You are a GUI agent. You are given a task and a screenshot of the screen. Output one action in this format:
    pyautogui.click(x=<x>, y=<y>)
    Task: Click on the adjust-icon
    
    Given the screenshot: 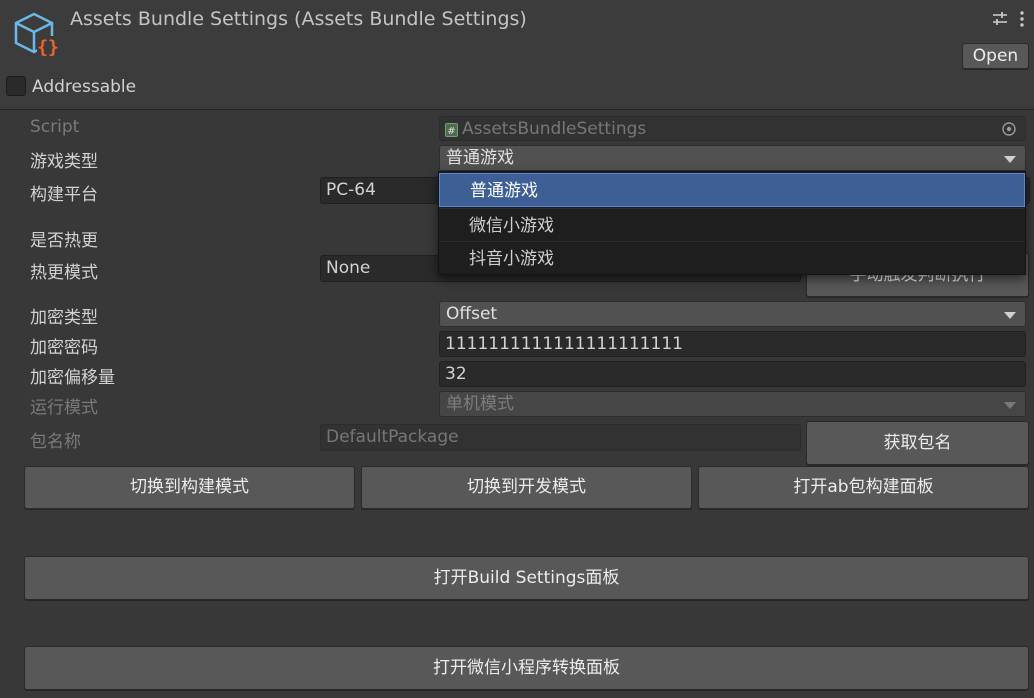 What is the action you would take?
    pyautogui.click(x=1000, y=19)
    